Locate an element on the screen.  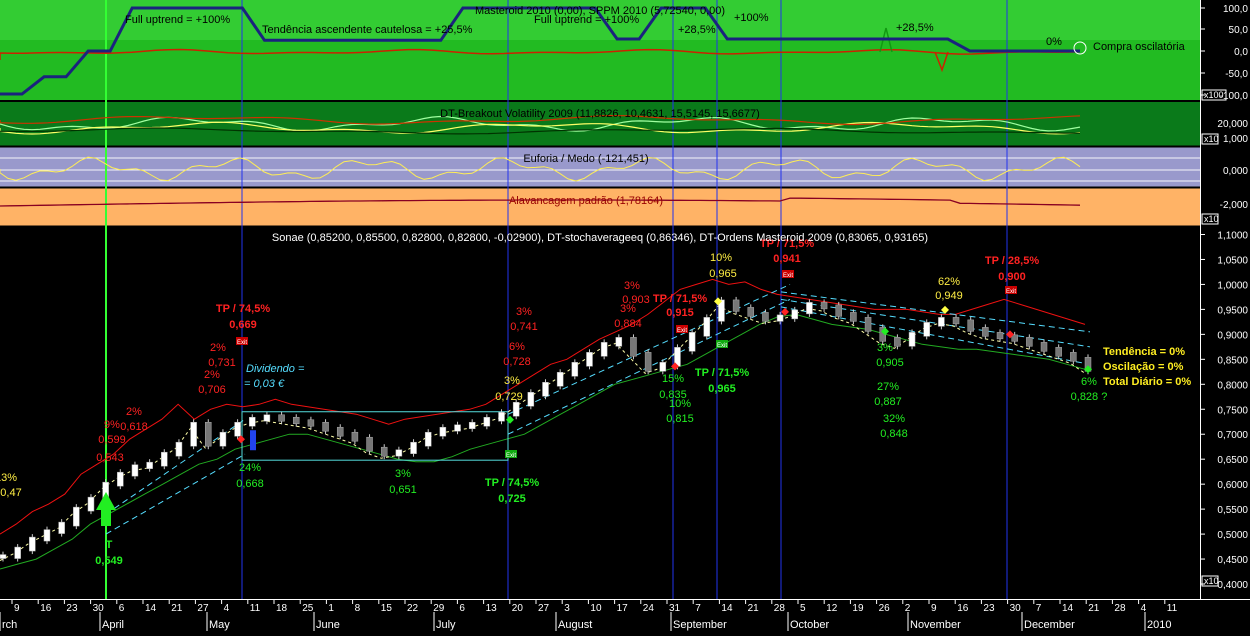
y-tick-label: 0,6500 is located at coordinates (1232, 460).